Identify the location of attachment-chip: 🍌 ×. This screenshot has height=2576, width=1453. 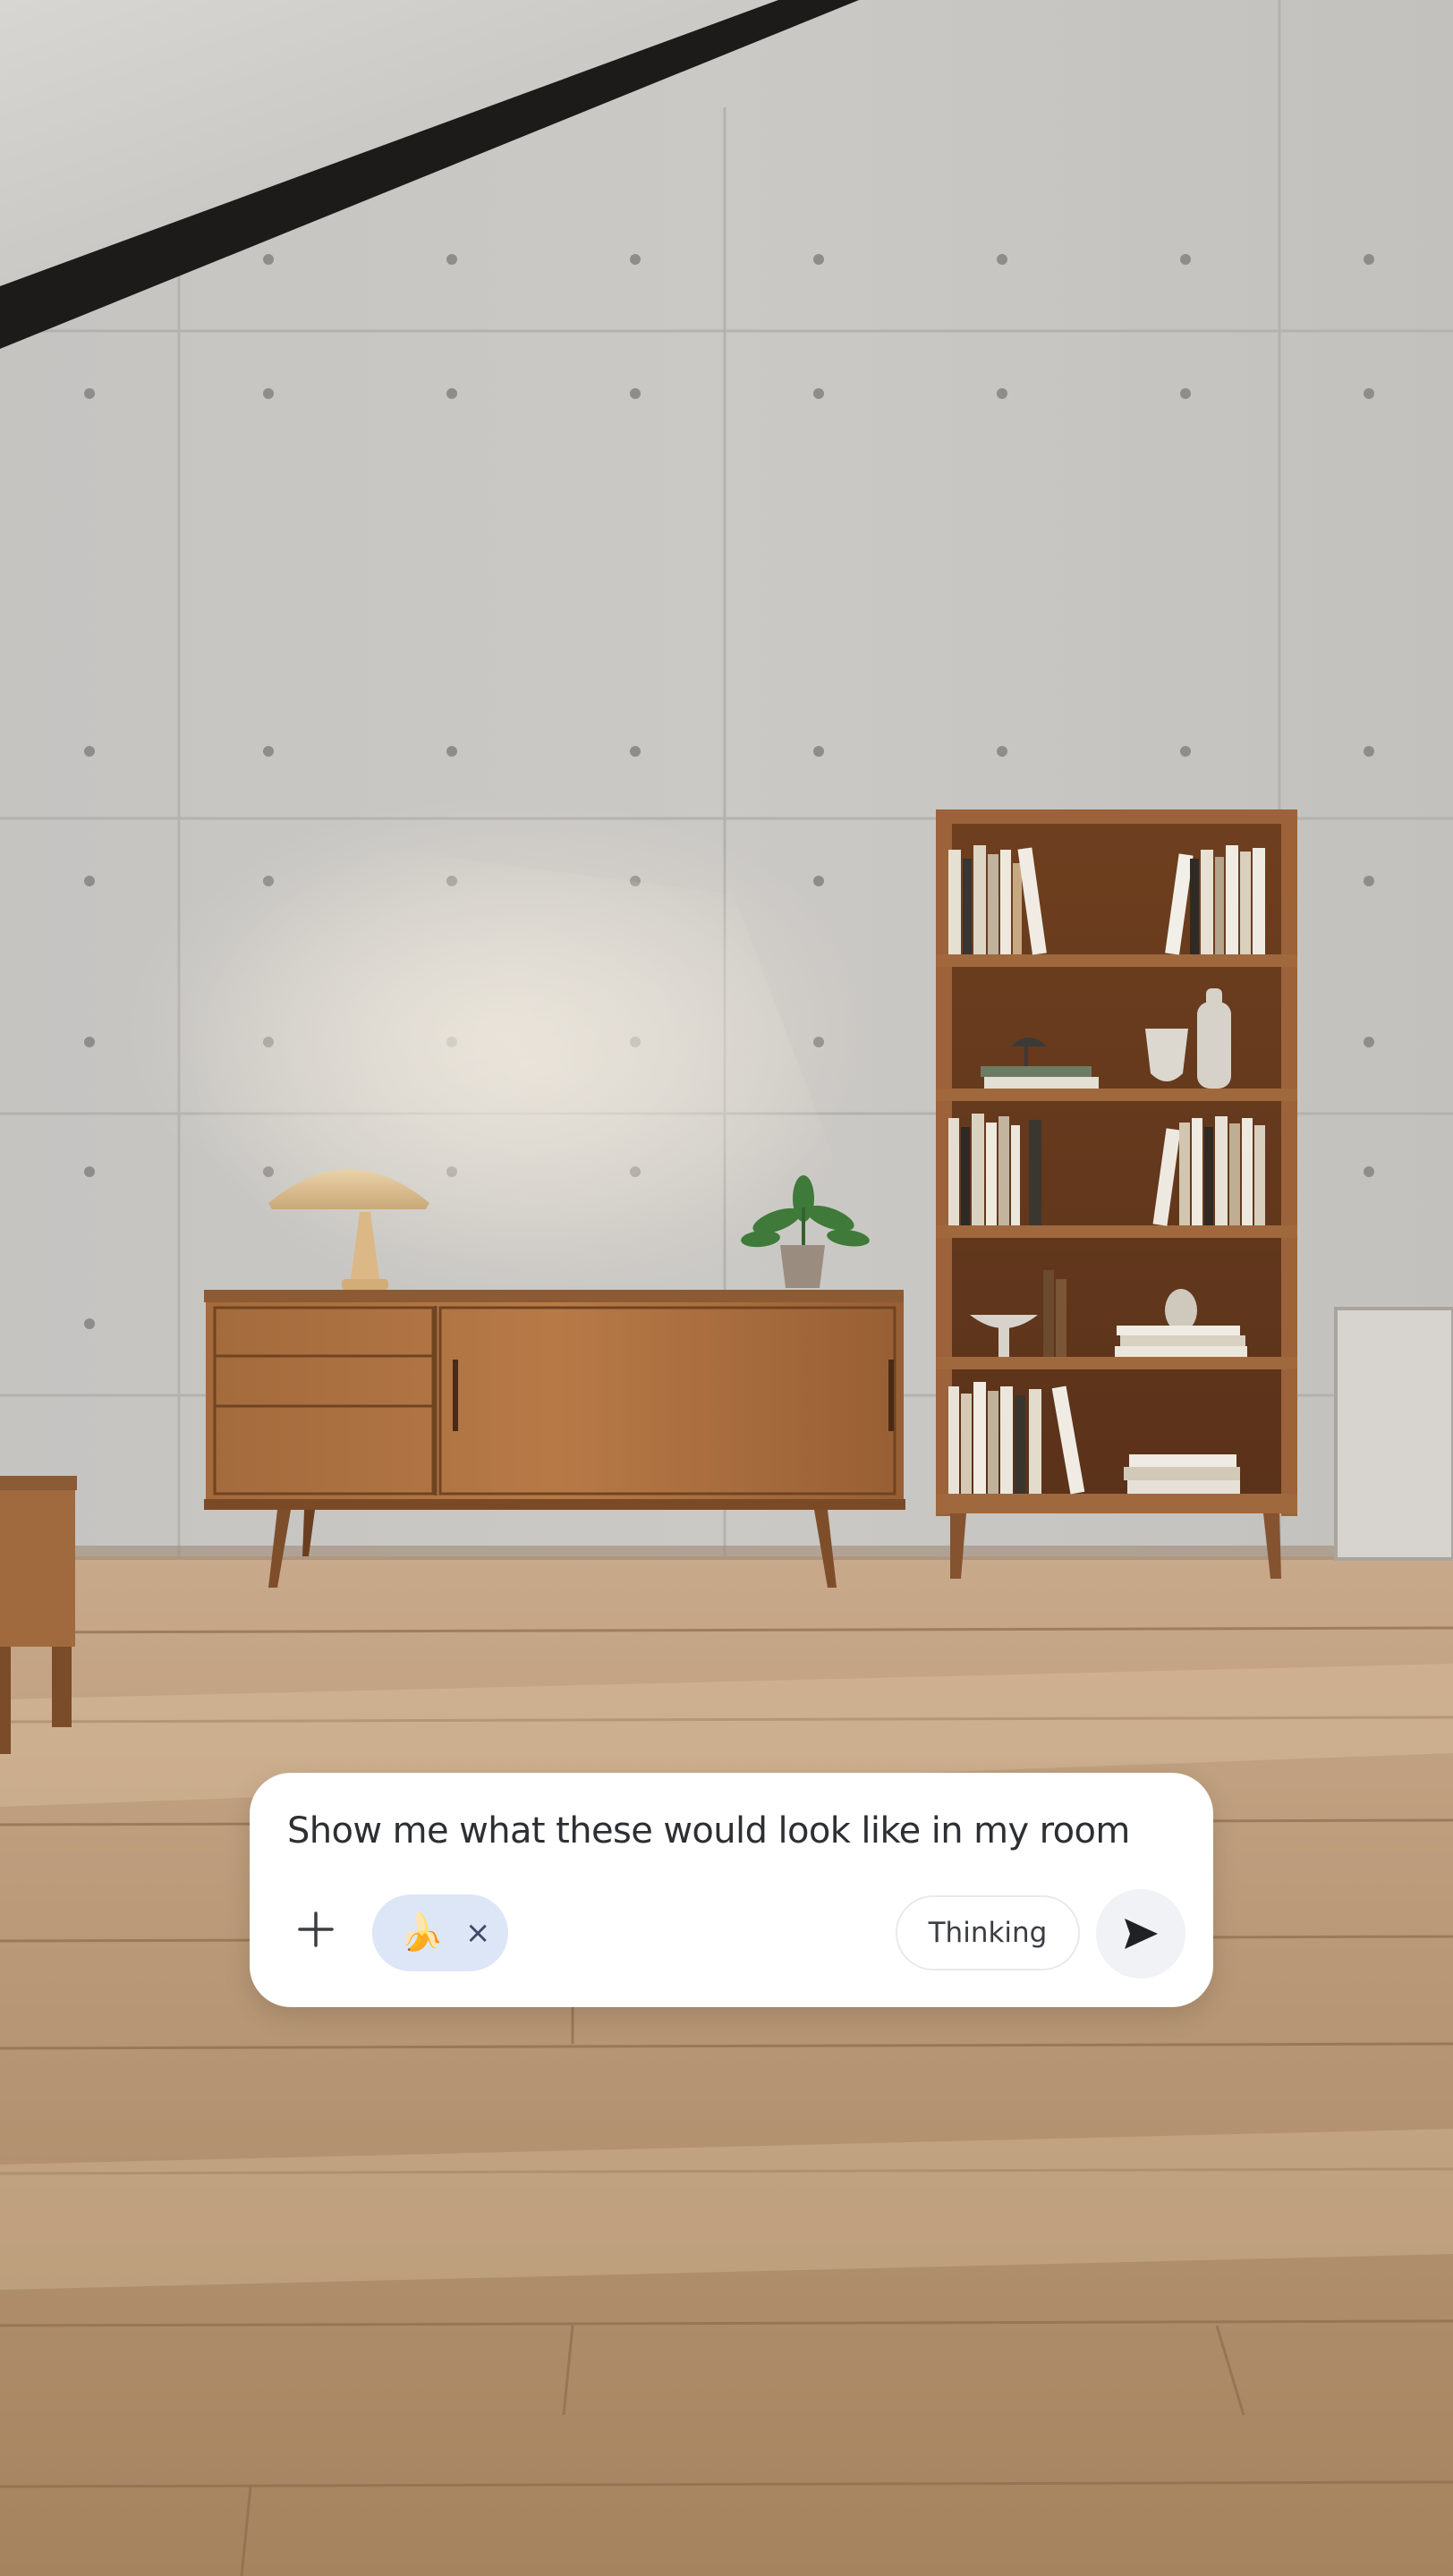
(440, 1932).